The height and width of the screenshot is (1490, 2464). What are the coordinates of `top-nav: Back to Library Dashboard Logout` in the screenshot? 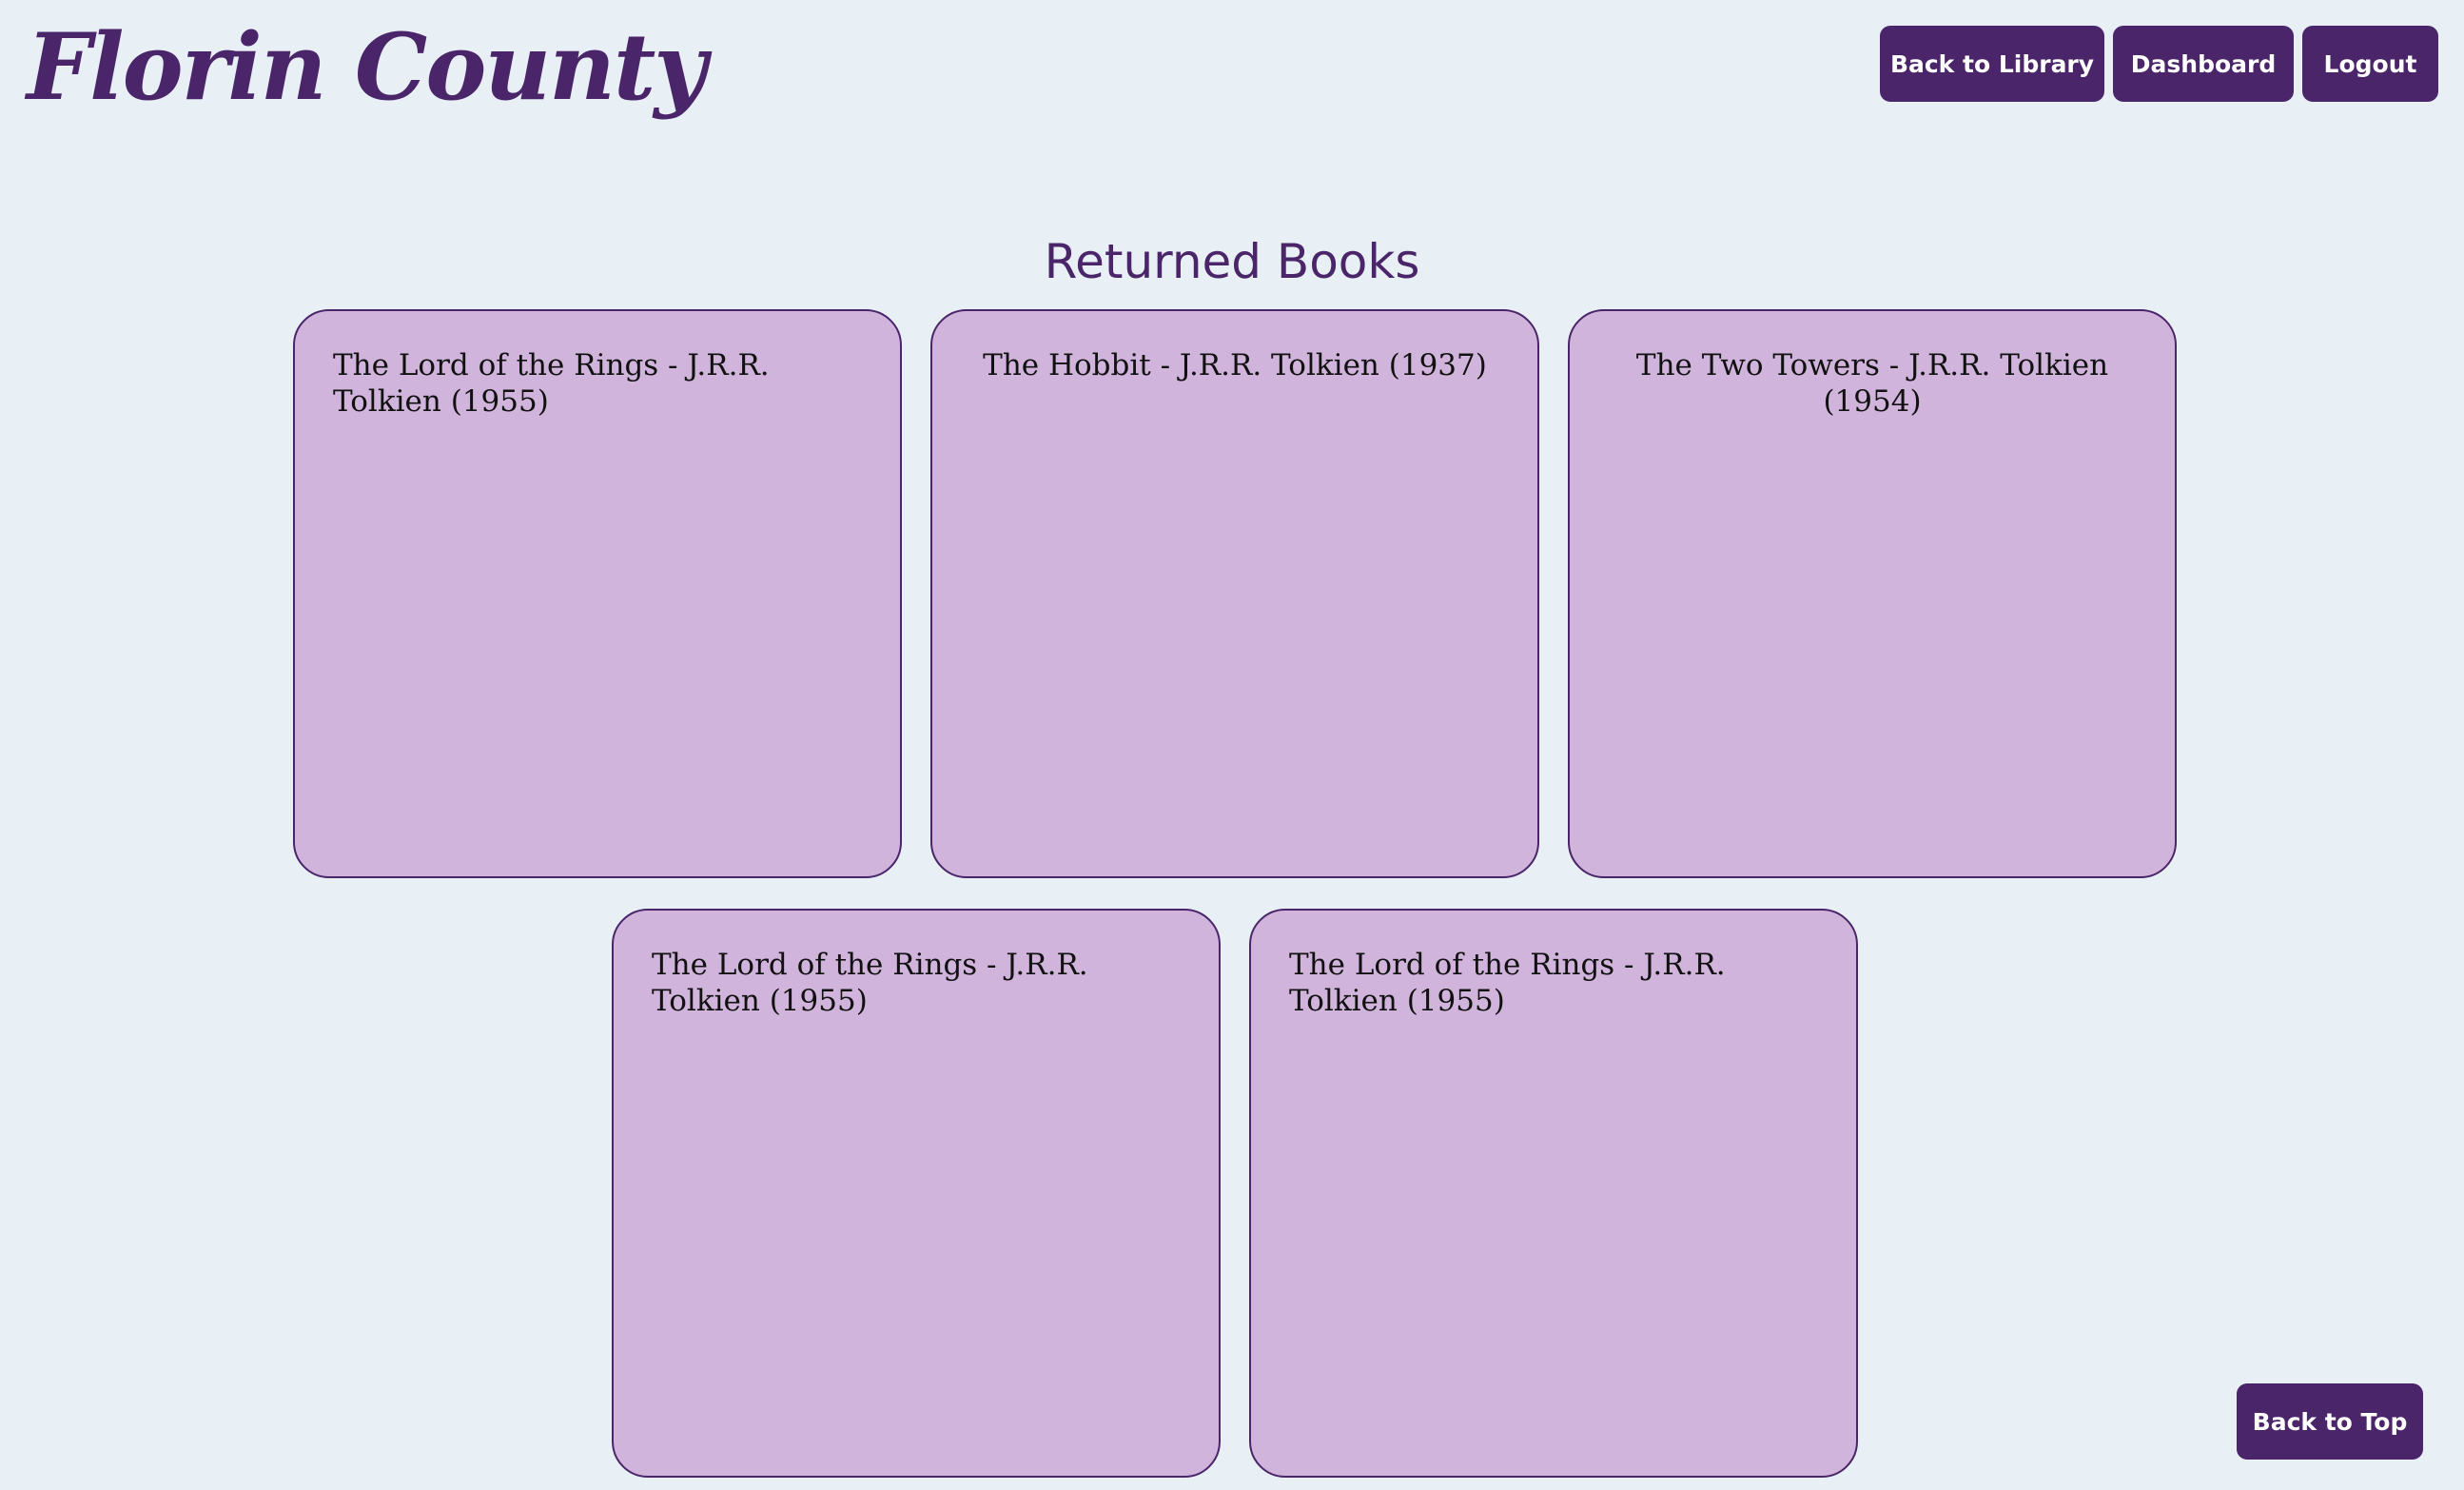 It's located at (2159, 64).